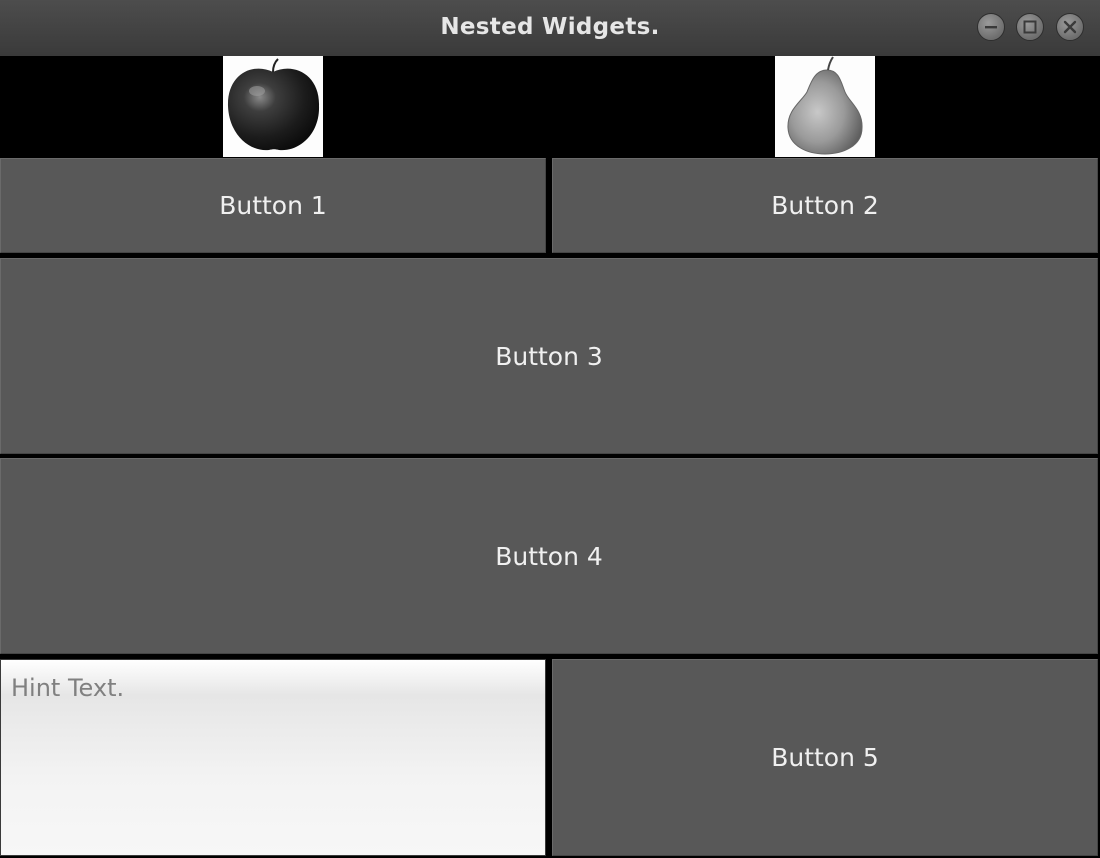 This screenshot has height=858, width=1100. Describe the element at coordinates (1030, 27) in the screenshot. I see `maximize-icon` at that location.